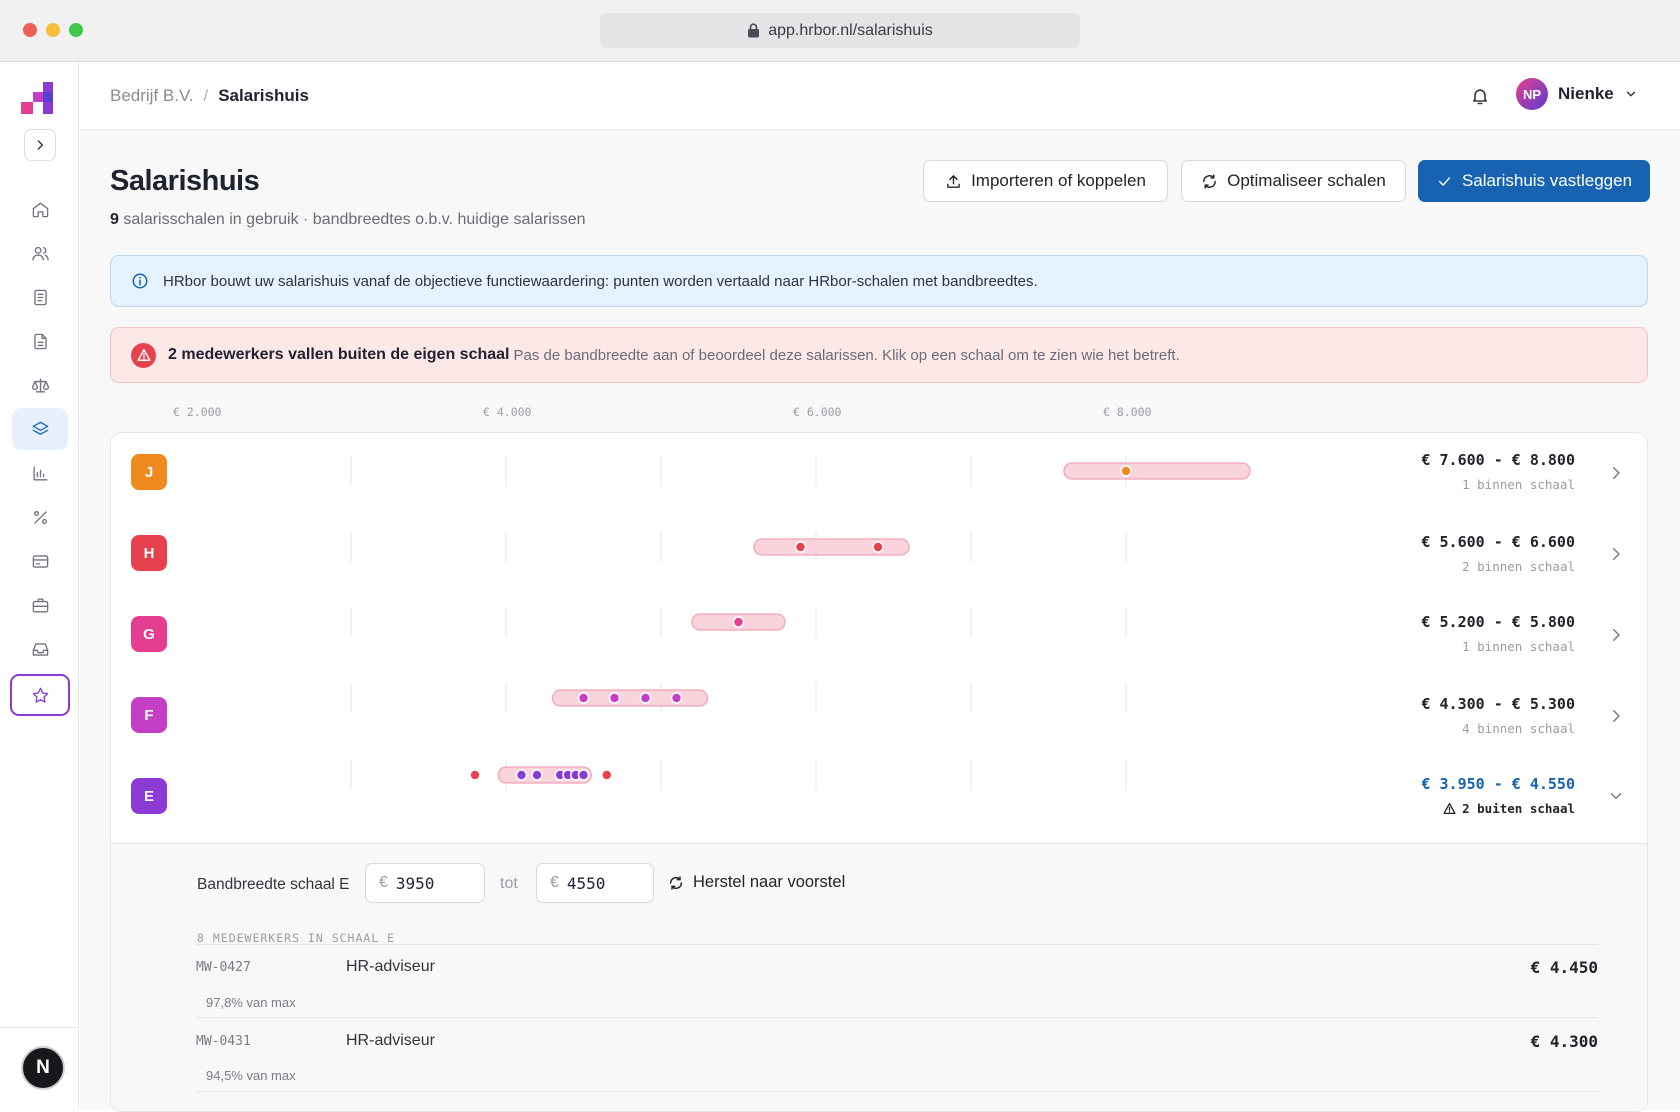 Image resolution: width=1680 pixels, height=1112 pixels. I want to click on reset-button: Herstel naar voorstel, so click(756, 882).